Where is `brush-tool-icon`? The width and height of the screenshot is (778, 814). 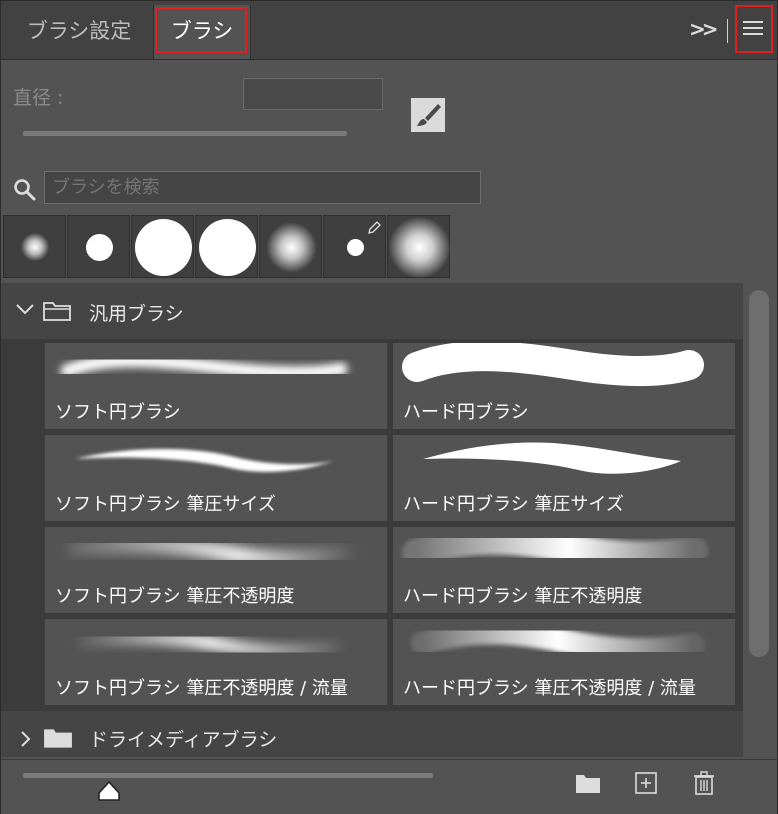 brush-tool-icon is located at coordinates (428, 115).